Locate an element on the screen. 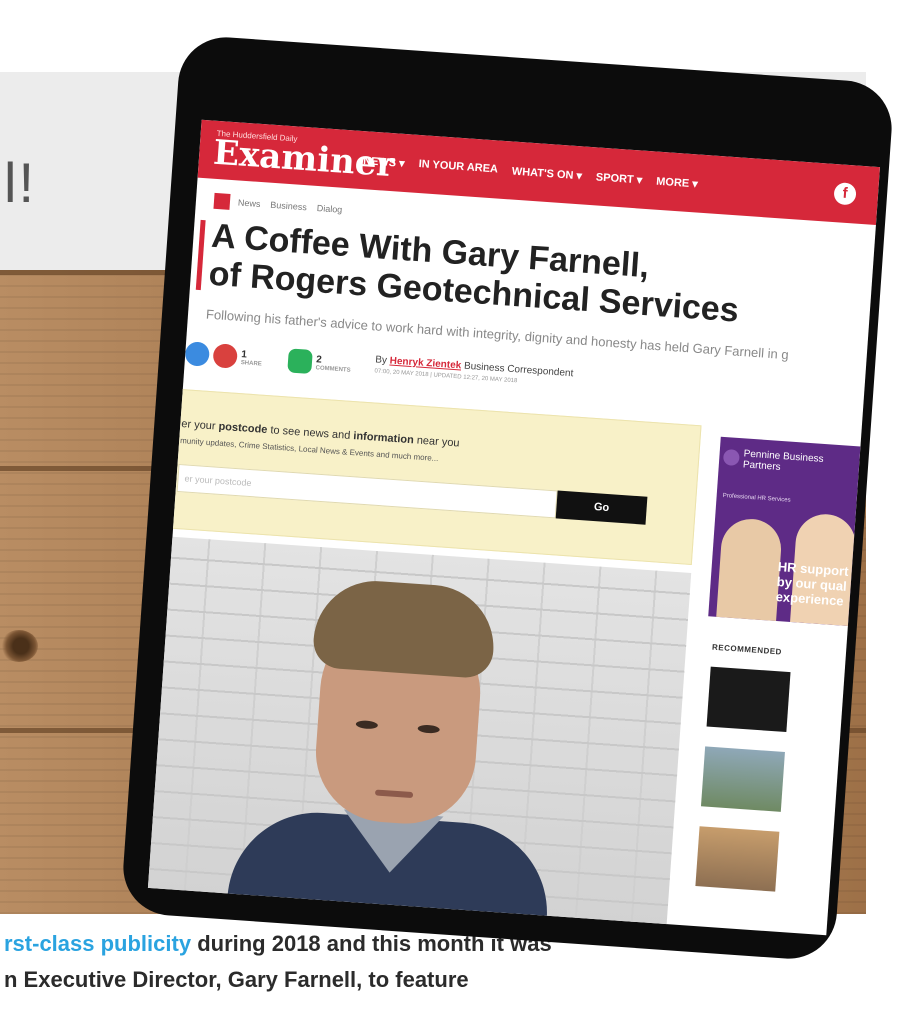 This screenshot has width=910, height=1009. comment-icon is located at coordinates (300, 361).